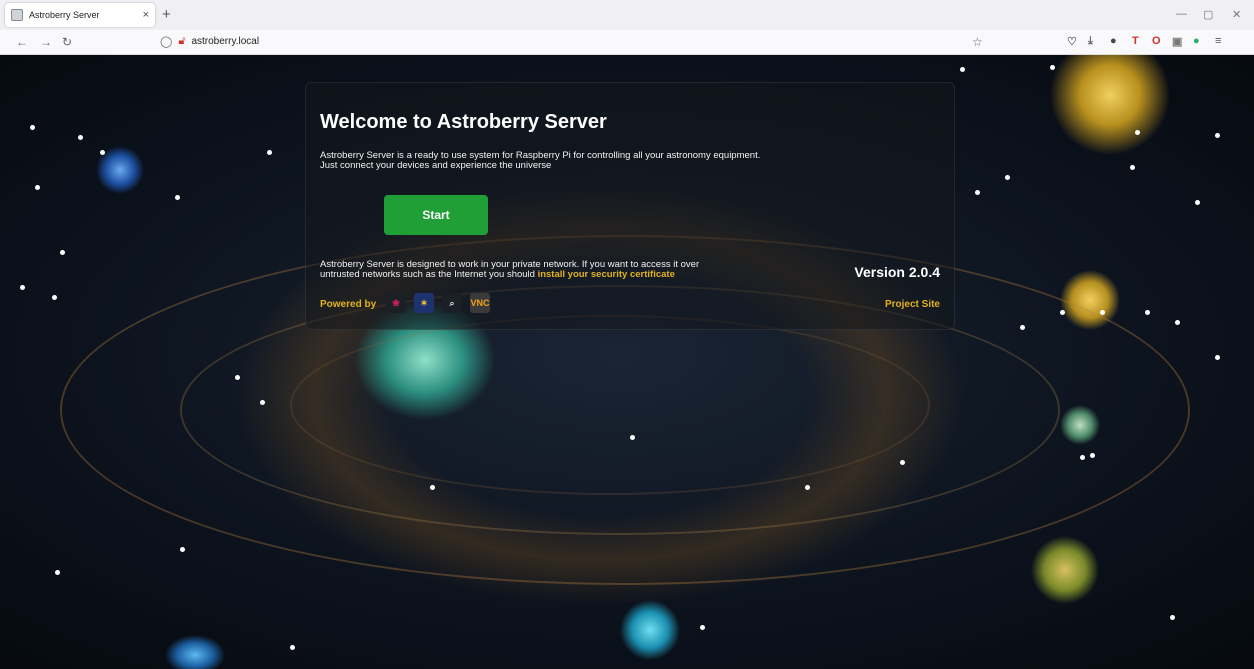  Describe the element at coordinates (1090, 41) in the screenshot. I see `download-icon: ⤓` at that location.